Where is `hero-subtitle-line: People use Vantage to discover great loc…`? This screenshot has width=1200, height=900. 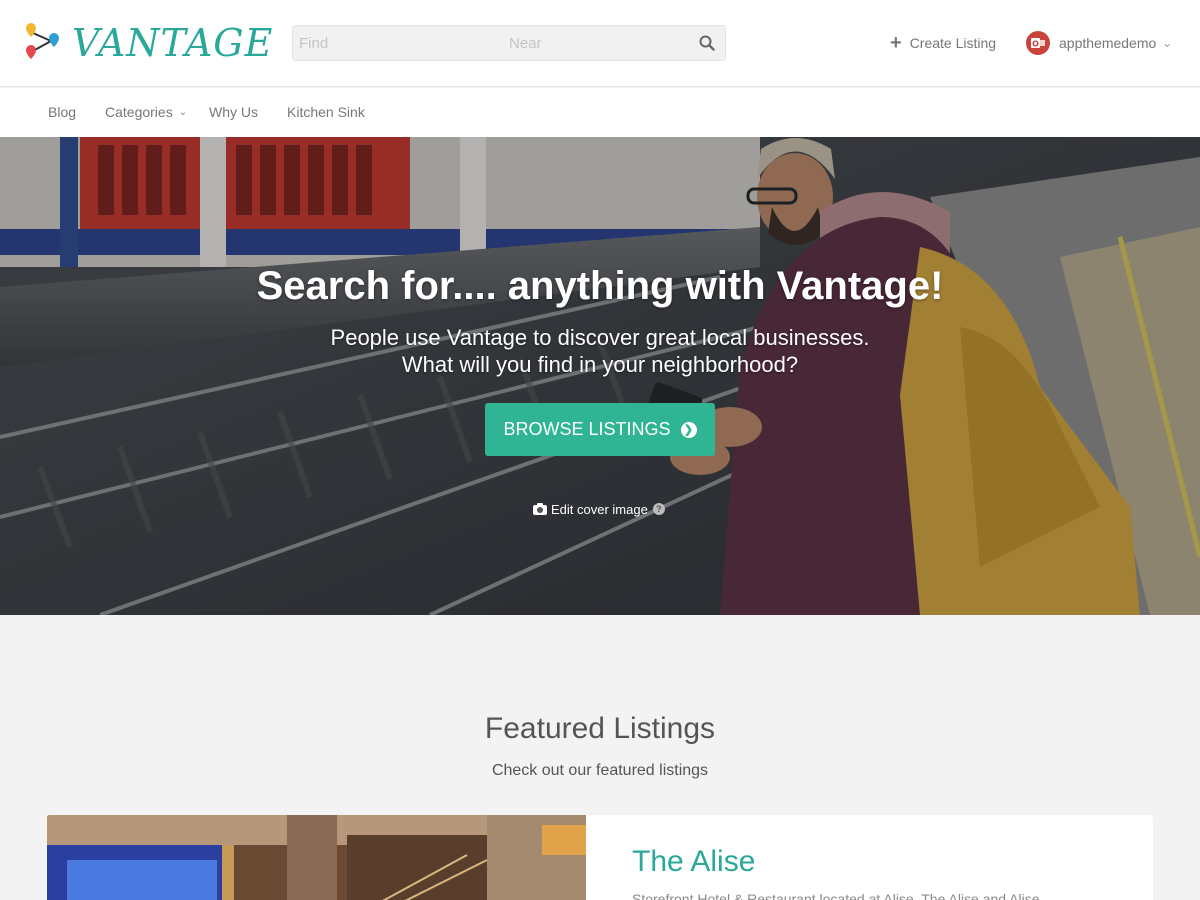
hero-subtitle-line: People use Vantage to discover great loc… is located at coordinates (600, 337).